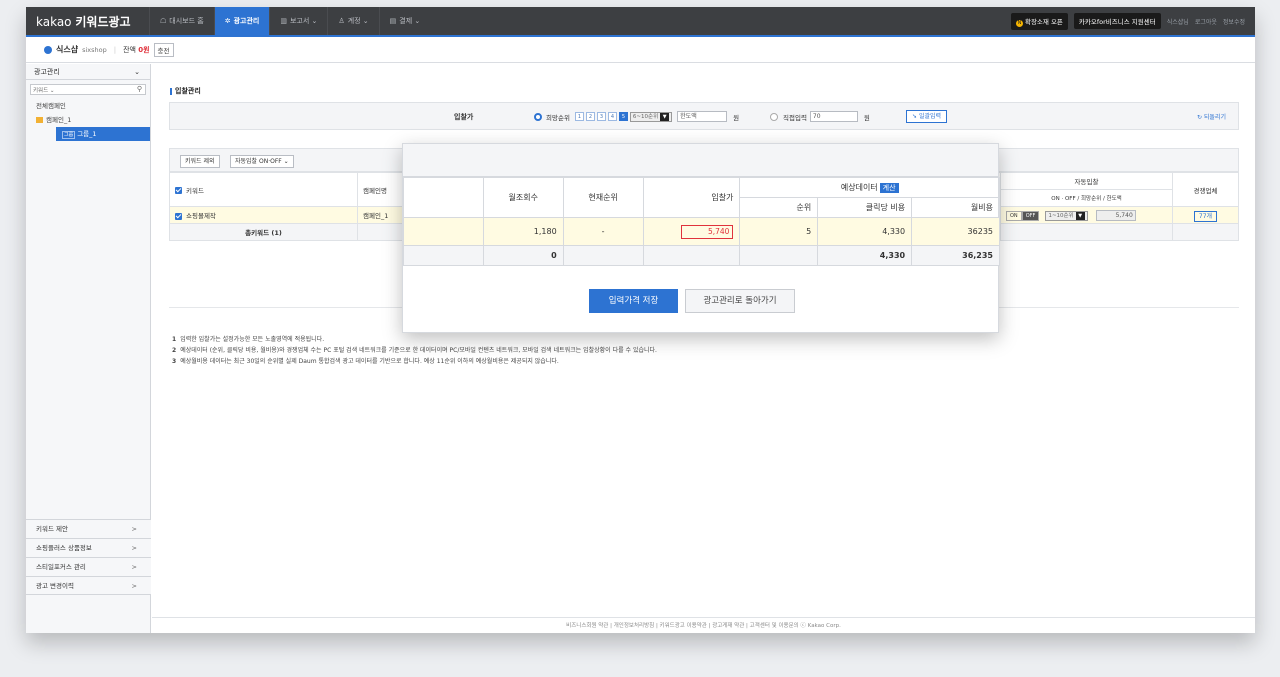 This screenshot has width=1280, height=677. What do you see at coordinates (139, 89) in the screenshot?
I see `search-icon: ⚲` at bounding box center [139, 89].